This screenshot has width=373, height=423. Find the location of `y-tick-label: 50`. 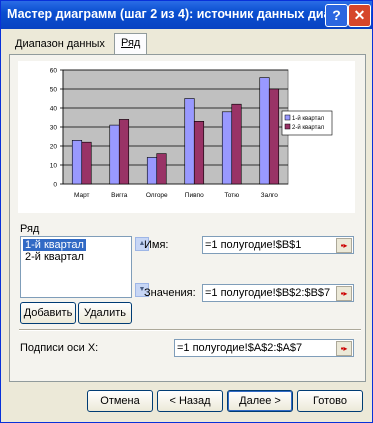

y-tick-label: 50 is located at coordinates (54, 90).